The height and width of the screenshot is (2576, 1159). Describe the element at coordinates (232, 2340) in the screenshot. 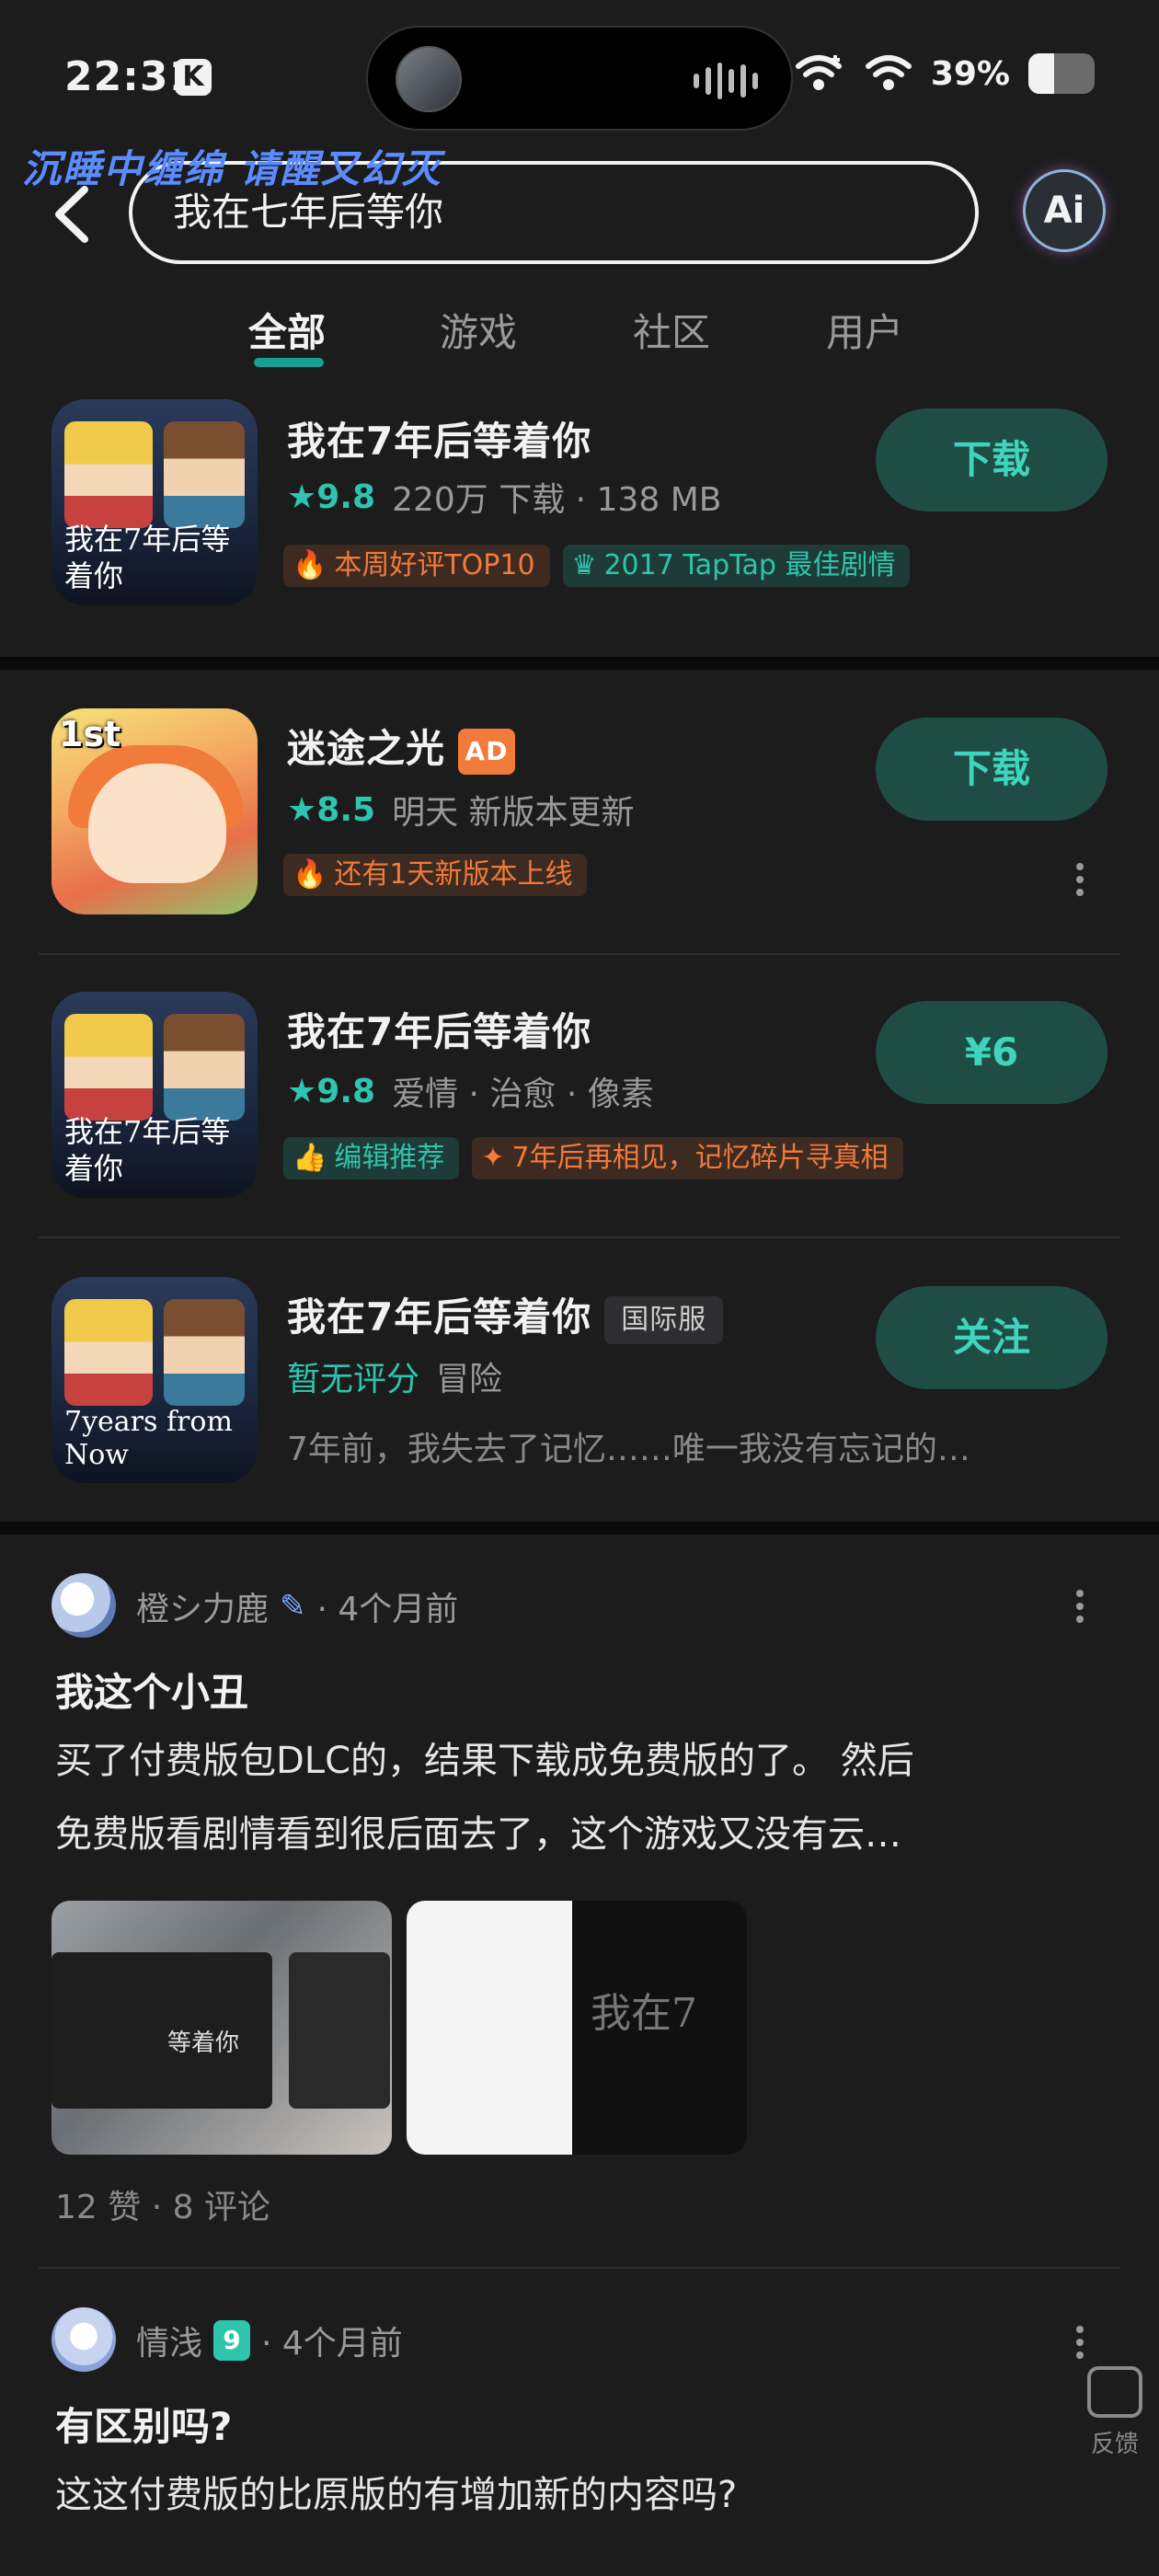

I see `level-badge: 9` at that location.